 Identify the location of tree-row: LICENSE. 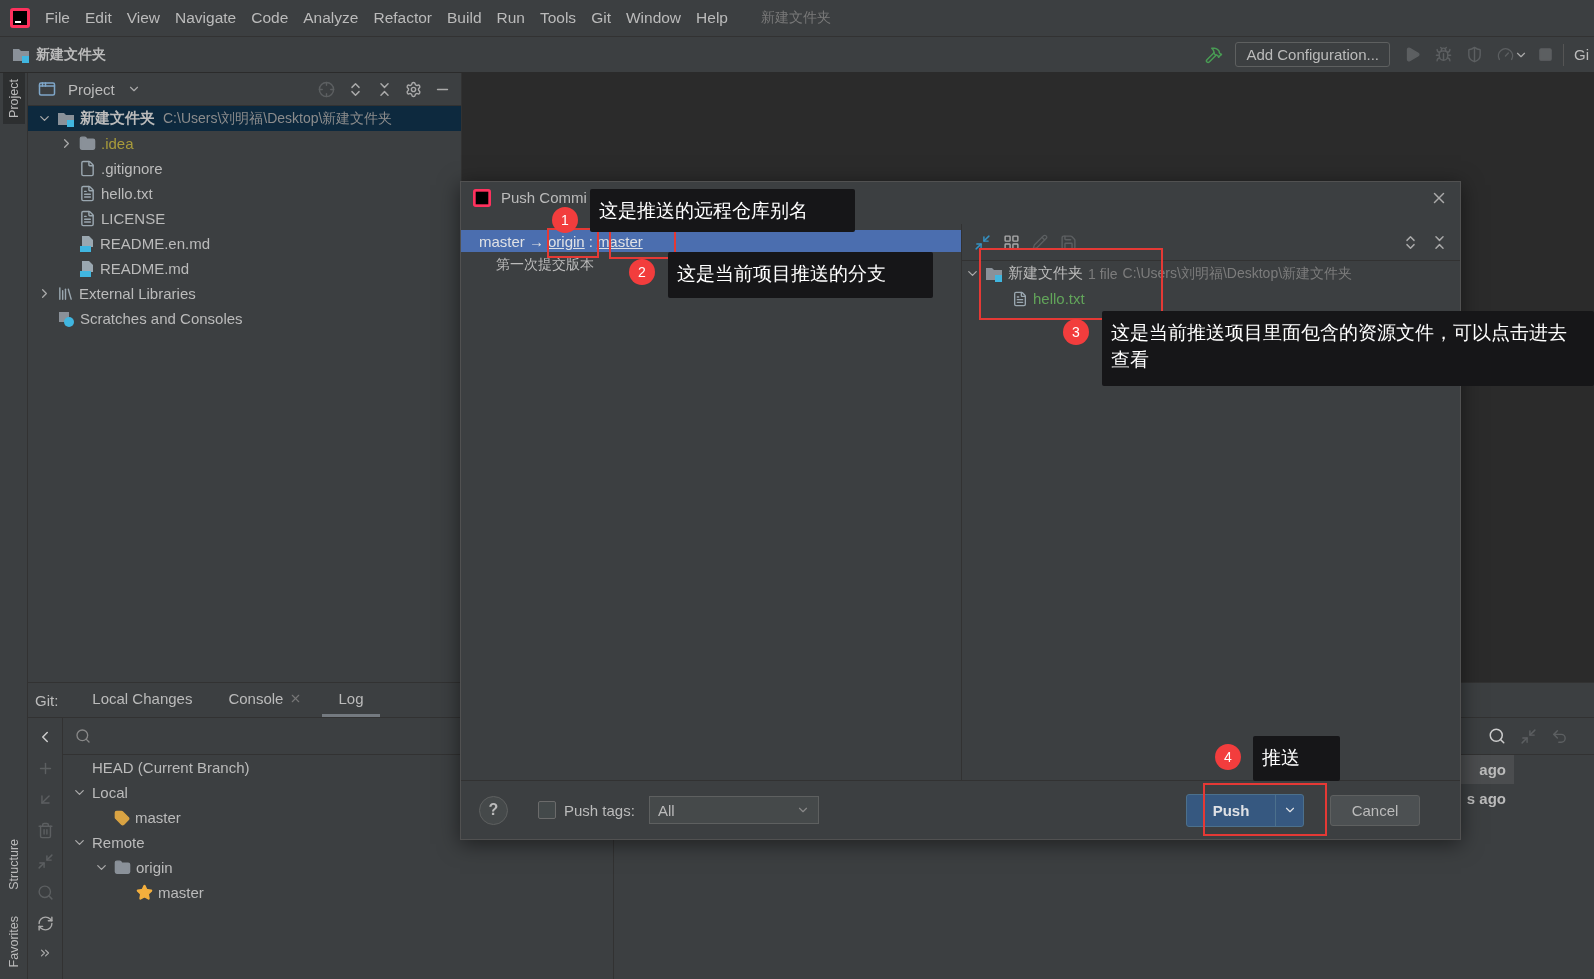
(244, 218).